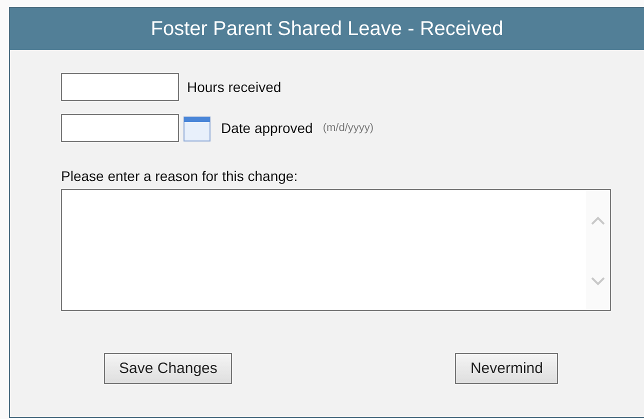  I want to click on field-label: Hours received, so click(234, 87).